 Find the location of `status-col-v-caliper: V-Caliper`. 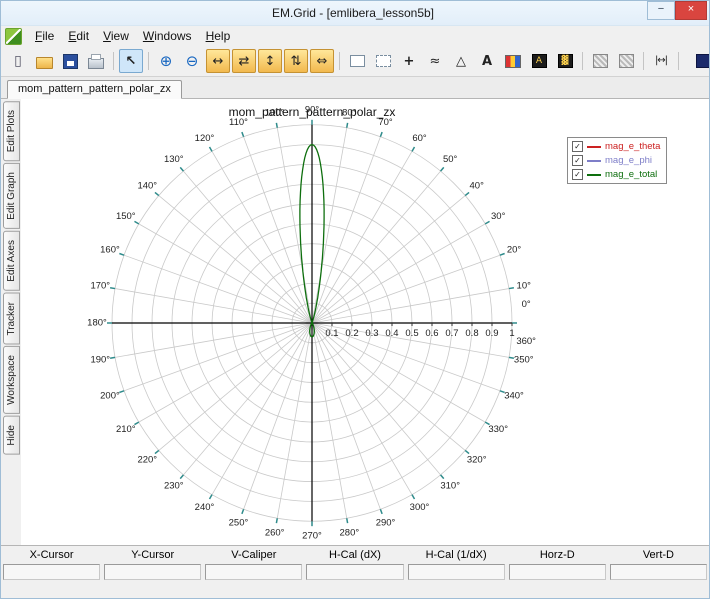

status-col-v-caliper: V-Caliper is located at coordinates (254, 555).